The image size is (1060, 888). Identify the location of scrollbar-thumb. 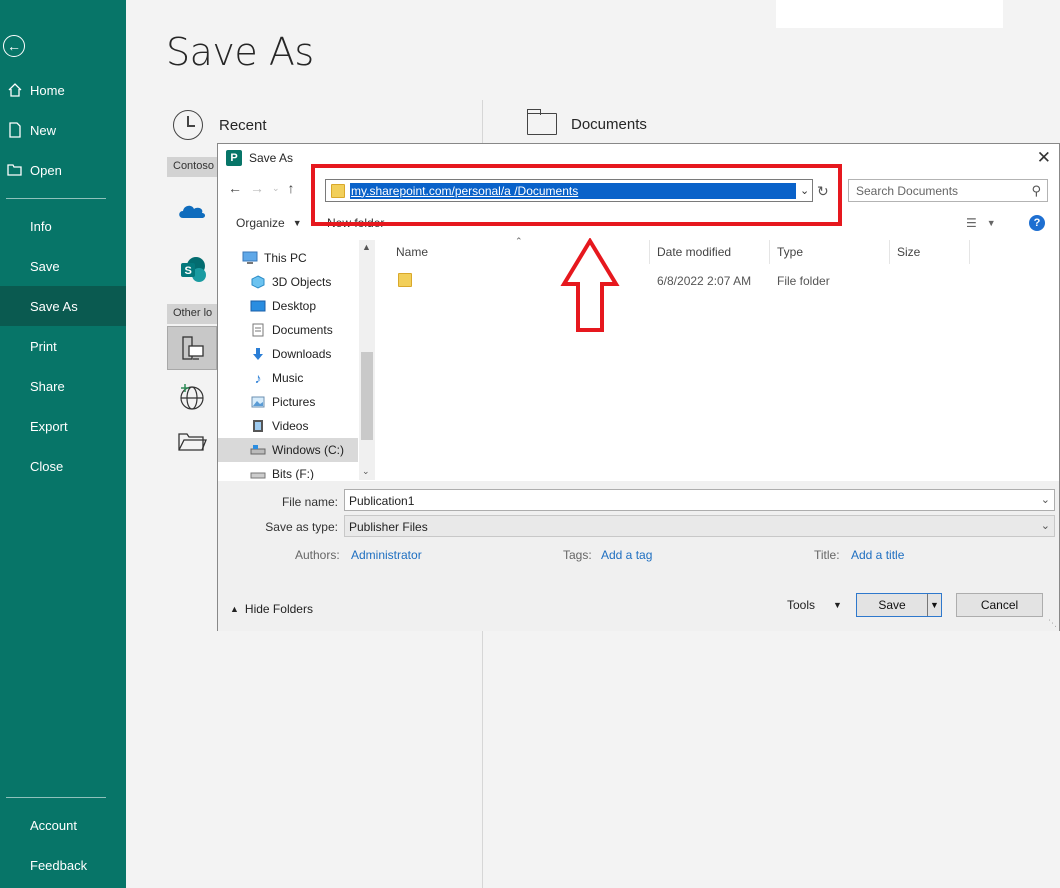
(367, 396).